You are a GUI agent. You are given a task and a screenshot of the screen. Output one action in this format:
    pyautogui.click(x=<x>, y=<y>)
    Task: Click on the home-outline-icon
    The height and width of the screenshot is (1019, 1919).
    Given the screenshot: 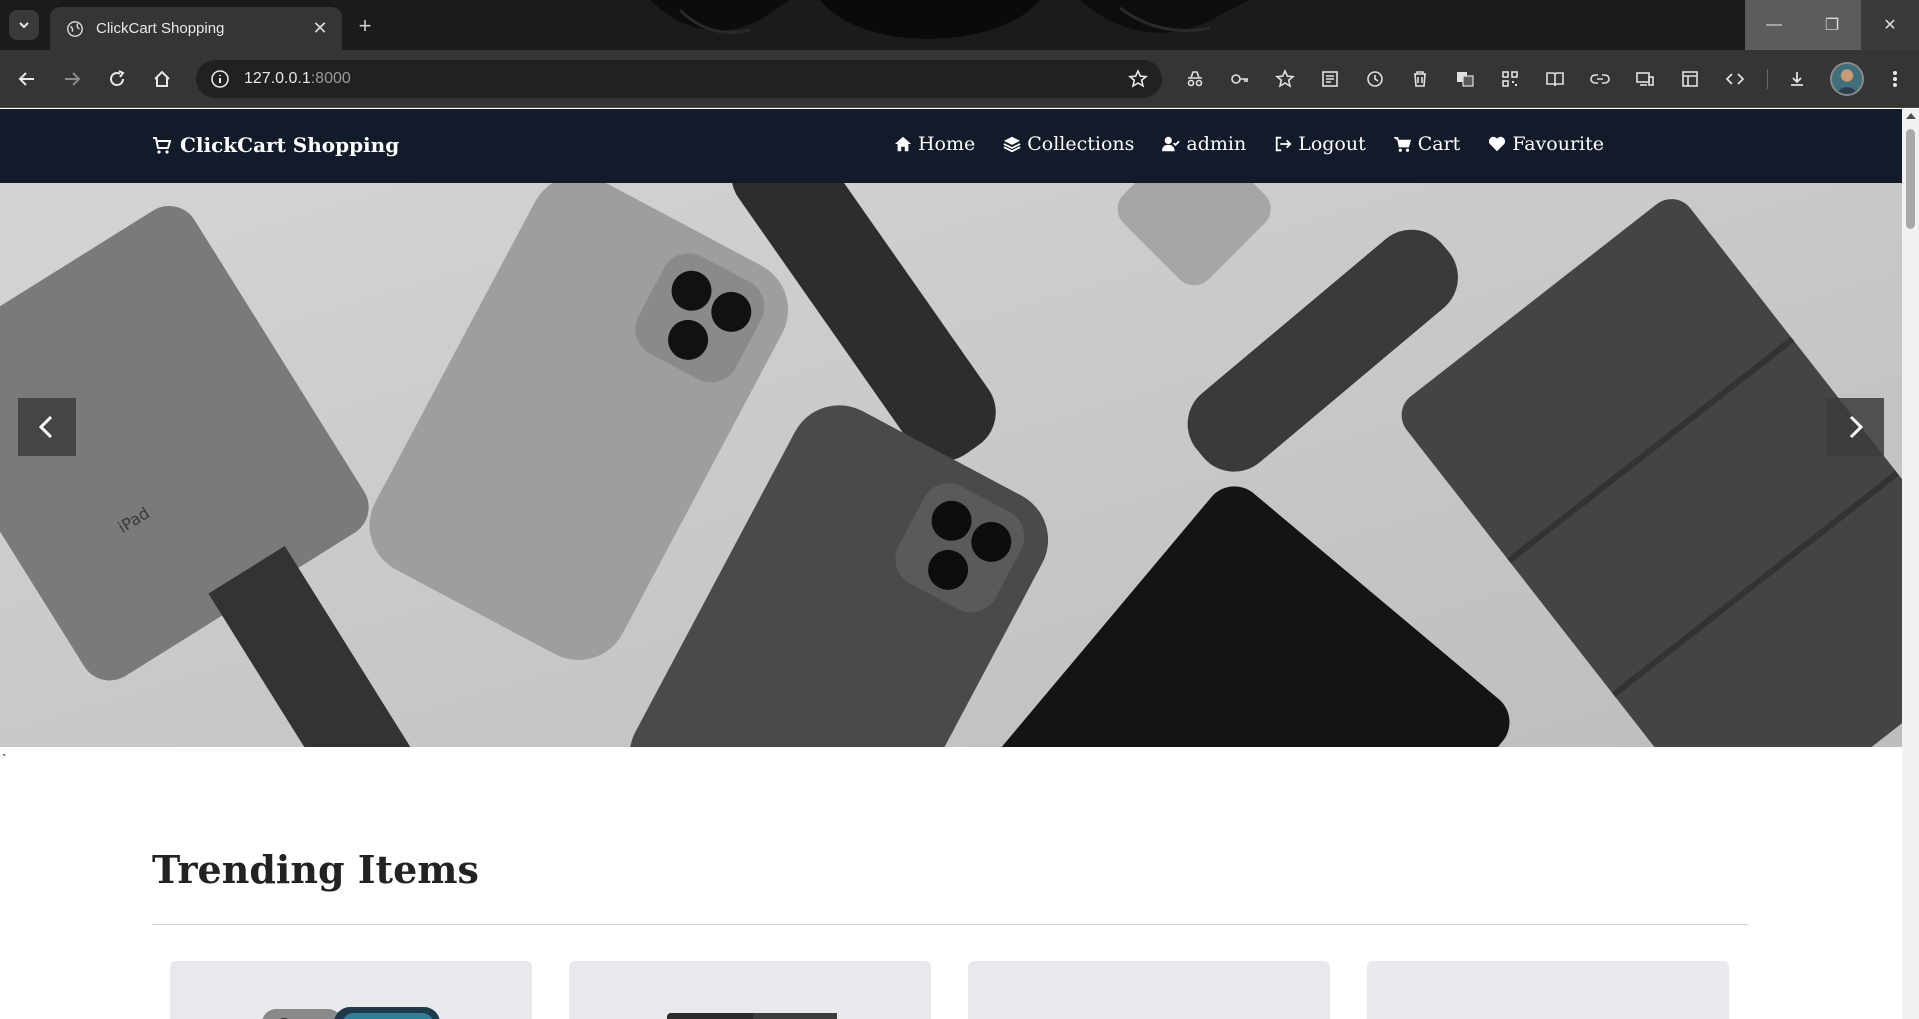 What is the action you would take?
    pyautogui.click(x=162, y=78)
    